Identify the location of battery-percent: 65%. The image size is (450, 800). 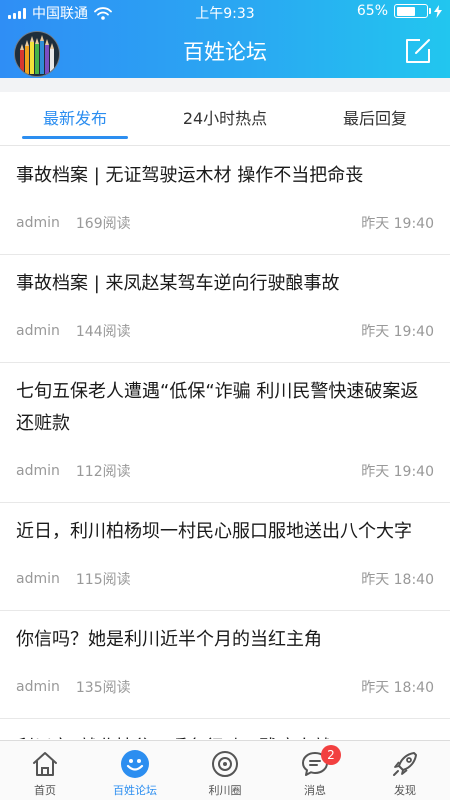
(372, 11).